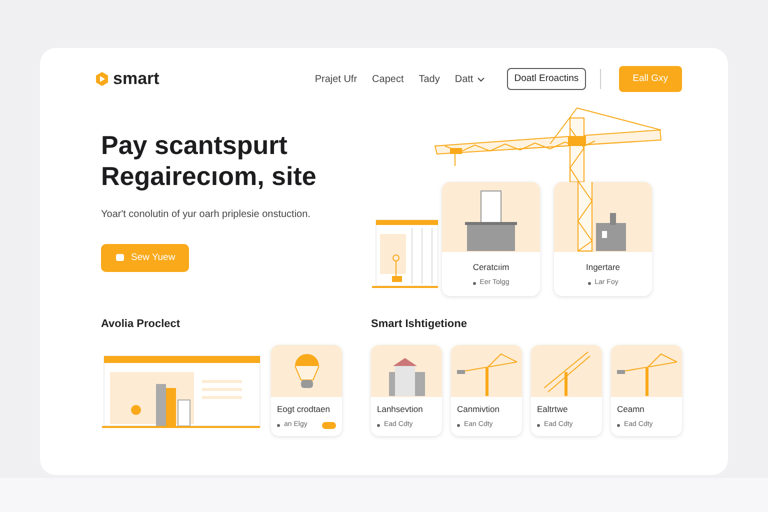  What do you see at coordinates (419, 325) in the screenshot?
I see `section-title: Smart Ishtigetione` at bounding box center [419, 325].